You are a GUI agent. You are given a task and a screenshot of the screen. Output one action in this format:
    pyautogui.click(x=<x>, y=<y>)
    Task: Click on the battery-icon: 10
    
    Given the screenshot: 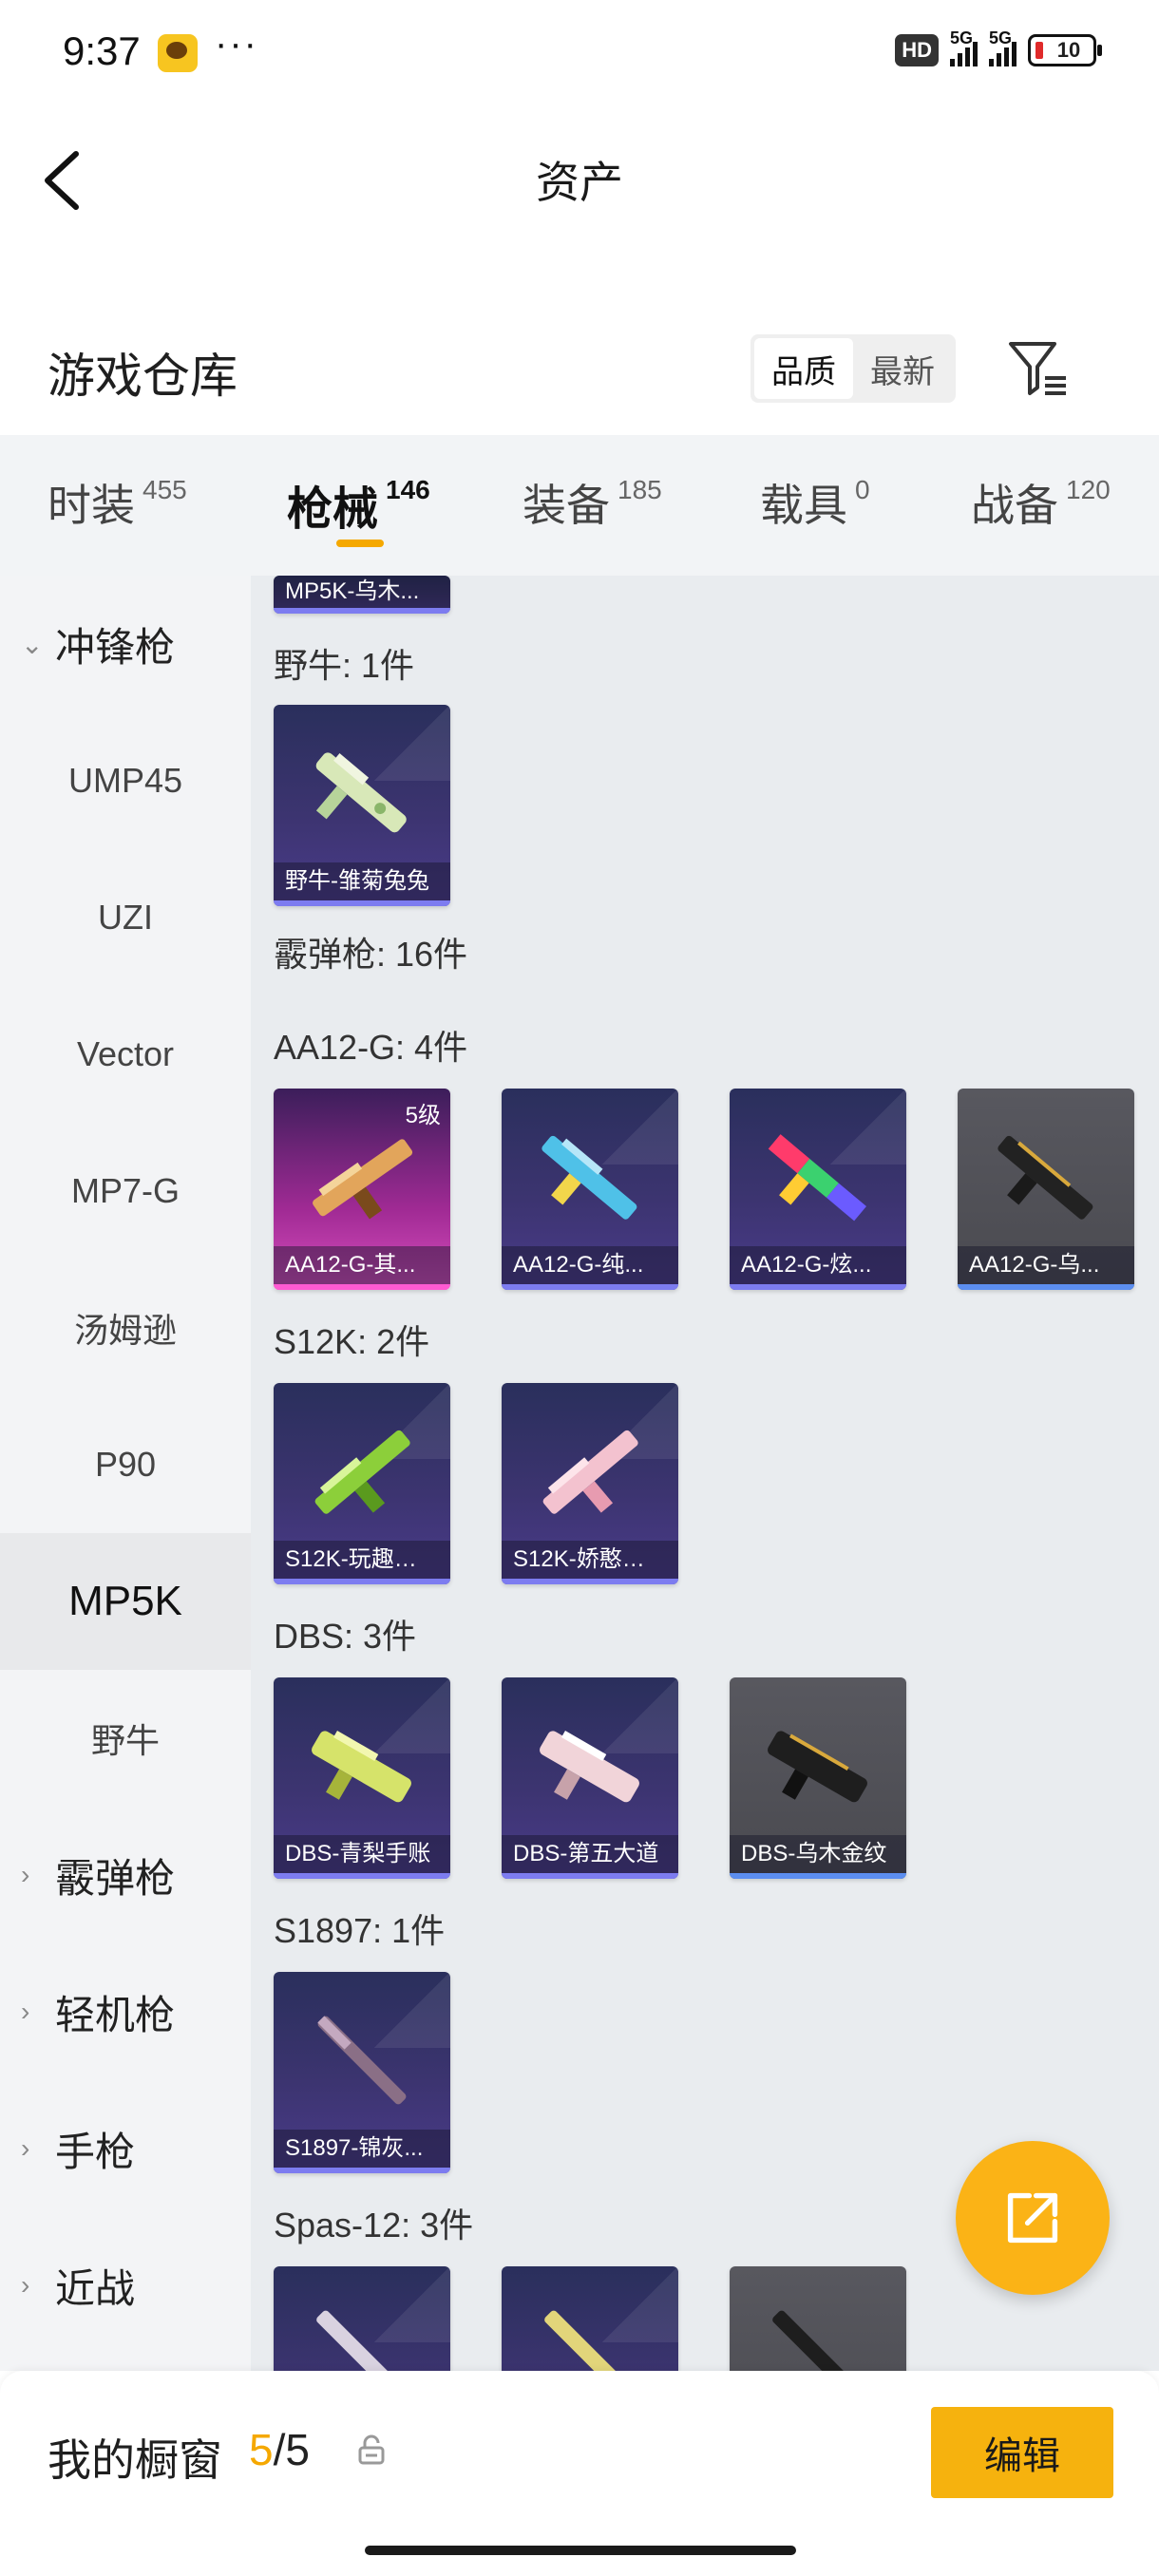 What is the action you would take?
    pyautogui.click(x=1065, y=50)
    